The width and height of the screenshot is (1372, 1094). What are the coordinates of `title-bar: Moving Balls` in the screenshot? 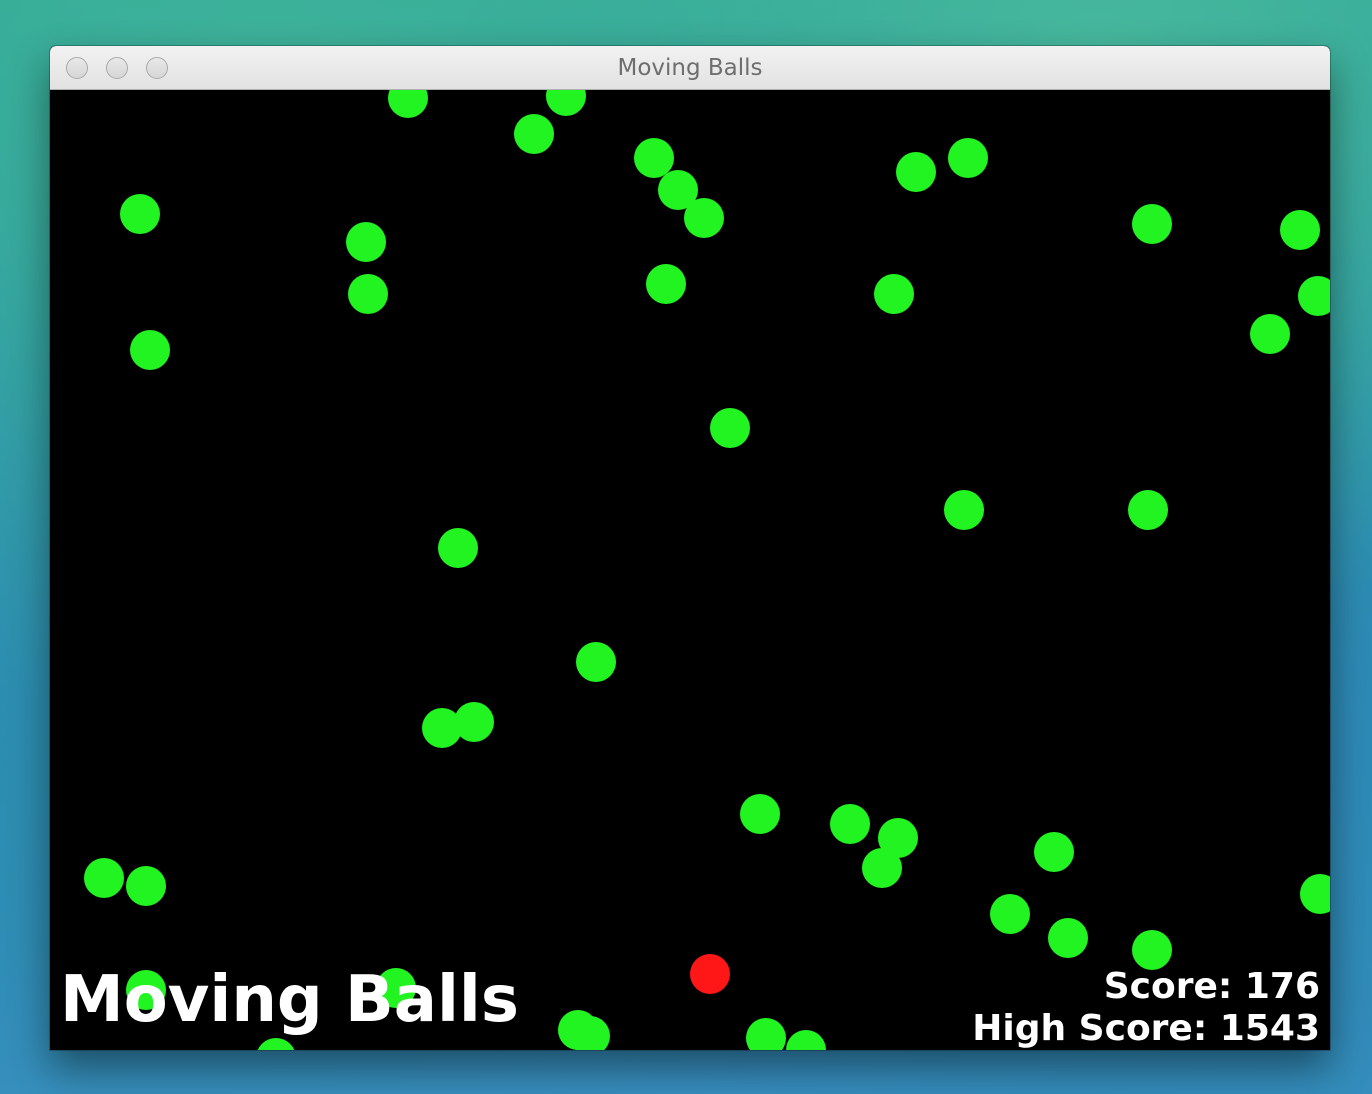 It's located at (690, 68).